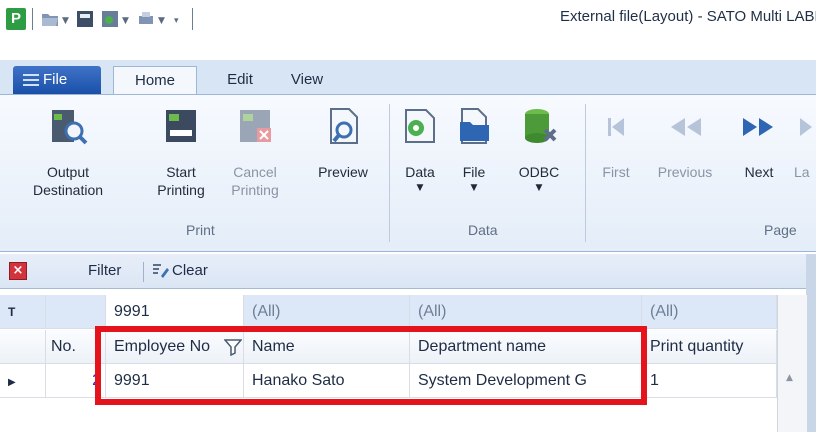 Image resolution: width=816 pixels, height=432 pixels. I want to click on row-selector: ▶, so click(23, 381).